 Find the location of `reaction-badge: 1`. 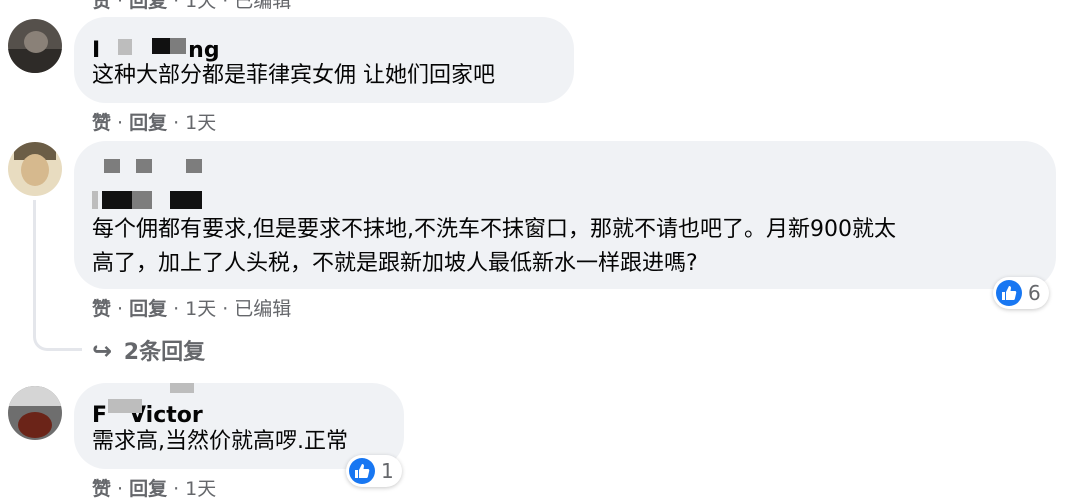

reaction-badge: 1 is located at coordinates (374, 471).